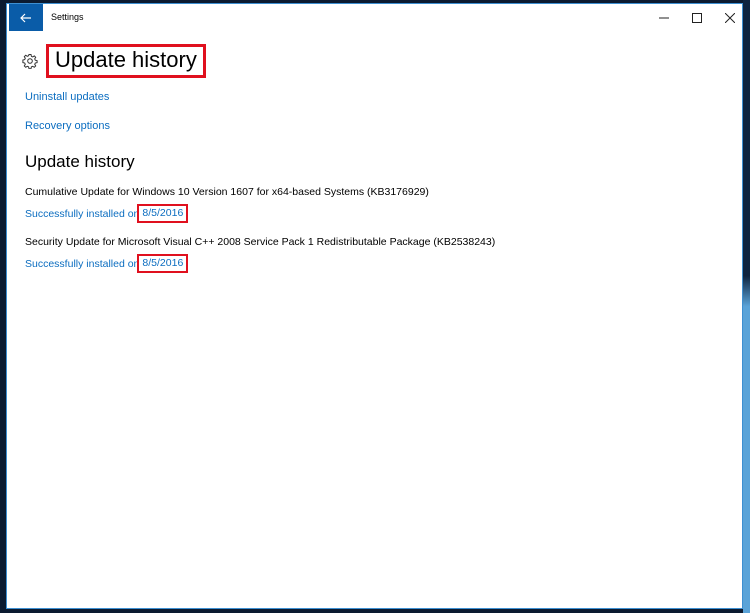 Image resolution: width=750 pixels, height=613 pixels. I want to click on desktop-background, so click(746, 306).